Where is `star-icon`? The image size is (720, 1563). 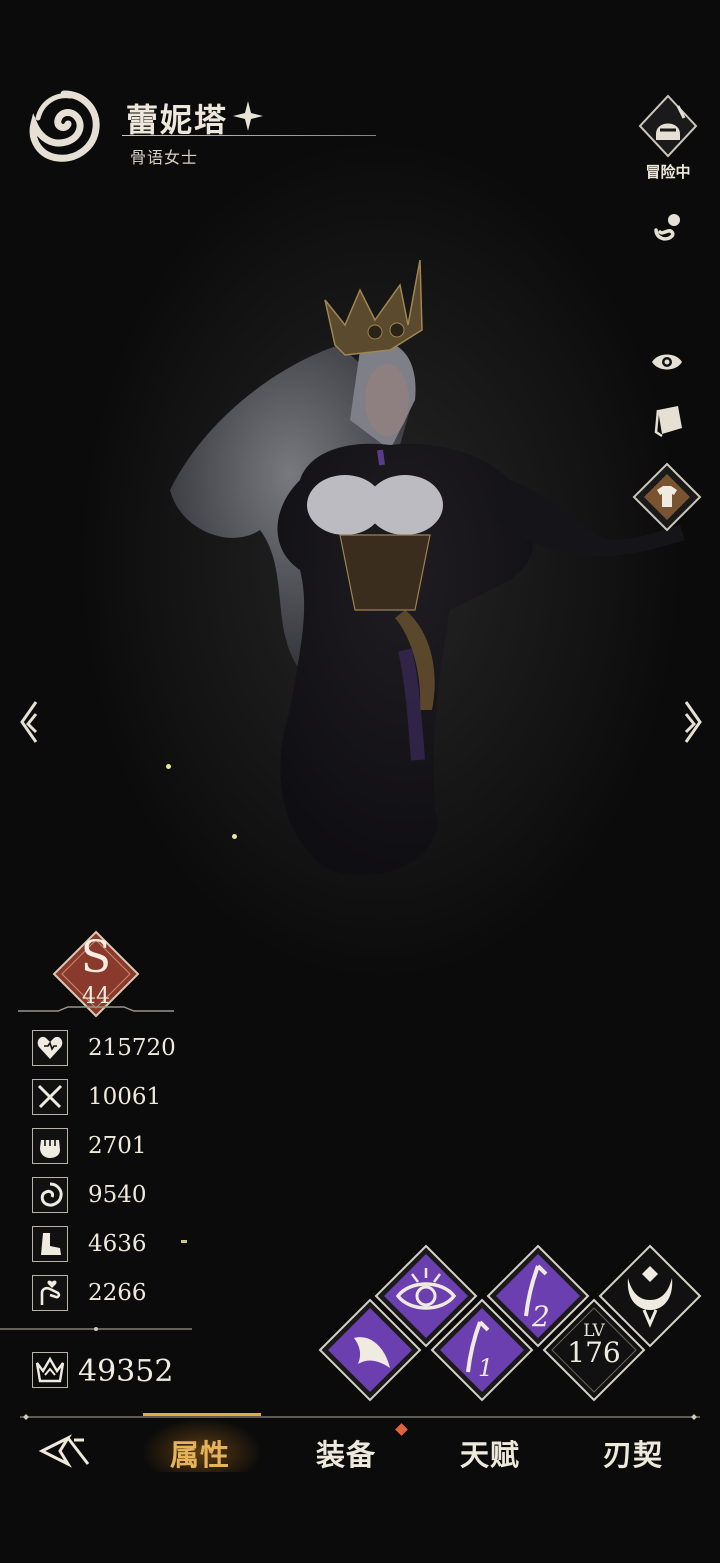
star-icon is located at coordinates (248, 116).